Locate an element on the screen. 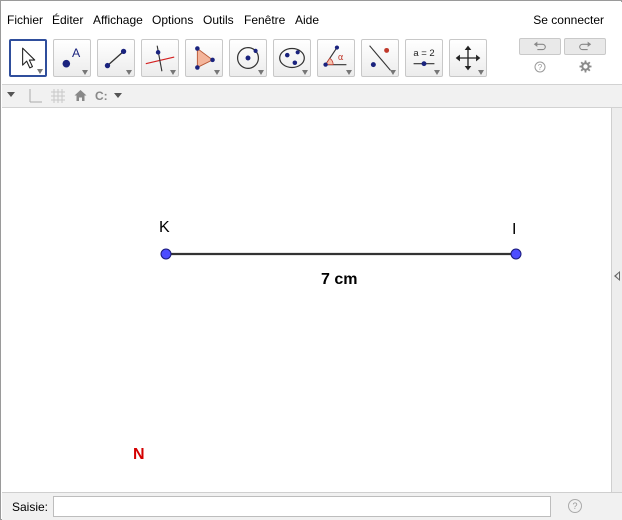  point-k is located at coordinates (166, 254).